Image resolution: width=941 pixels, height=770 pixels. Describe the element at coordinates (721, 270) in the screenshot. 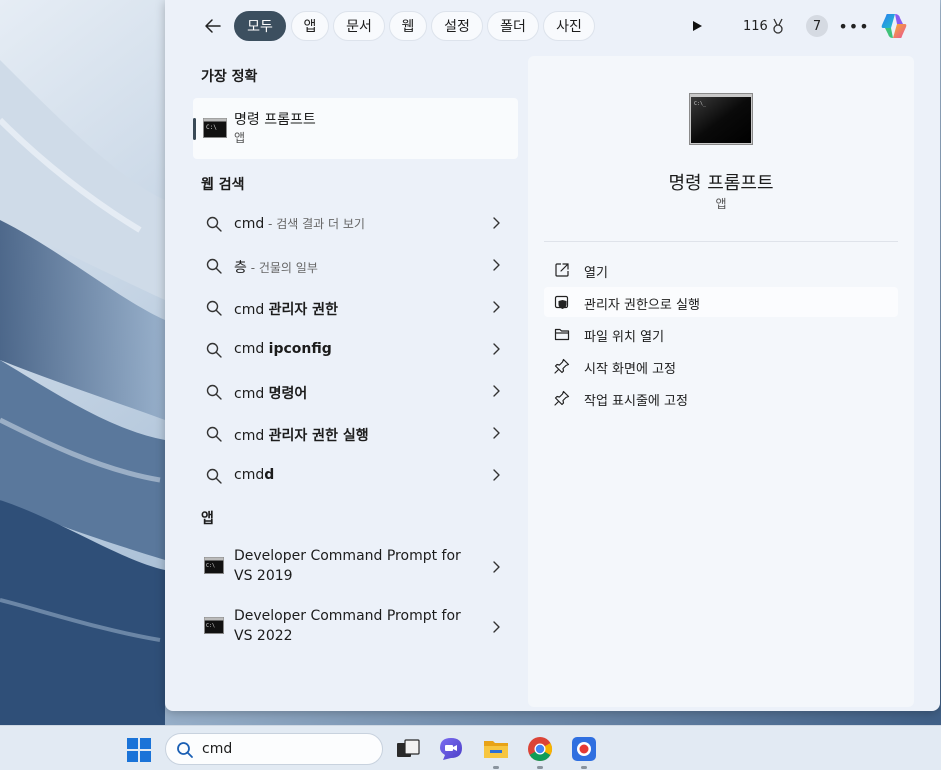

I see `action-open: 열기` at that location.